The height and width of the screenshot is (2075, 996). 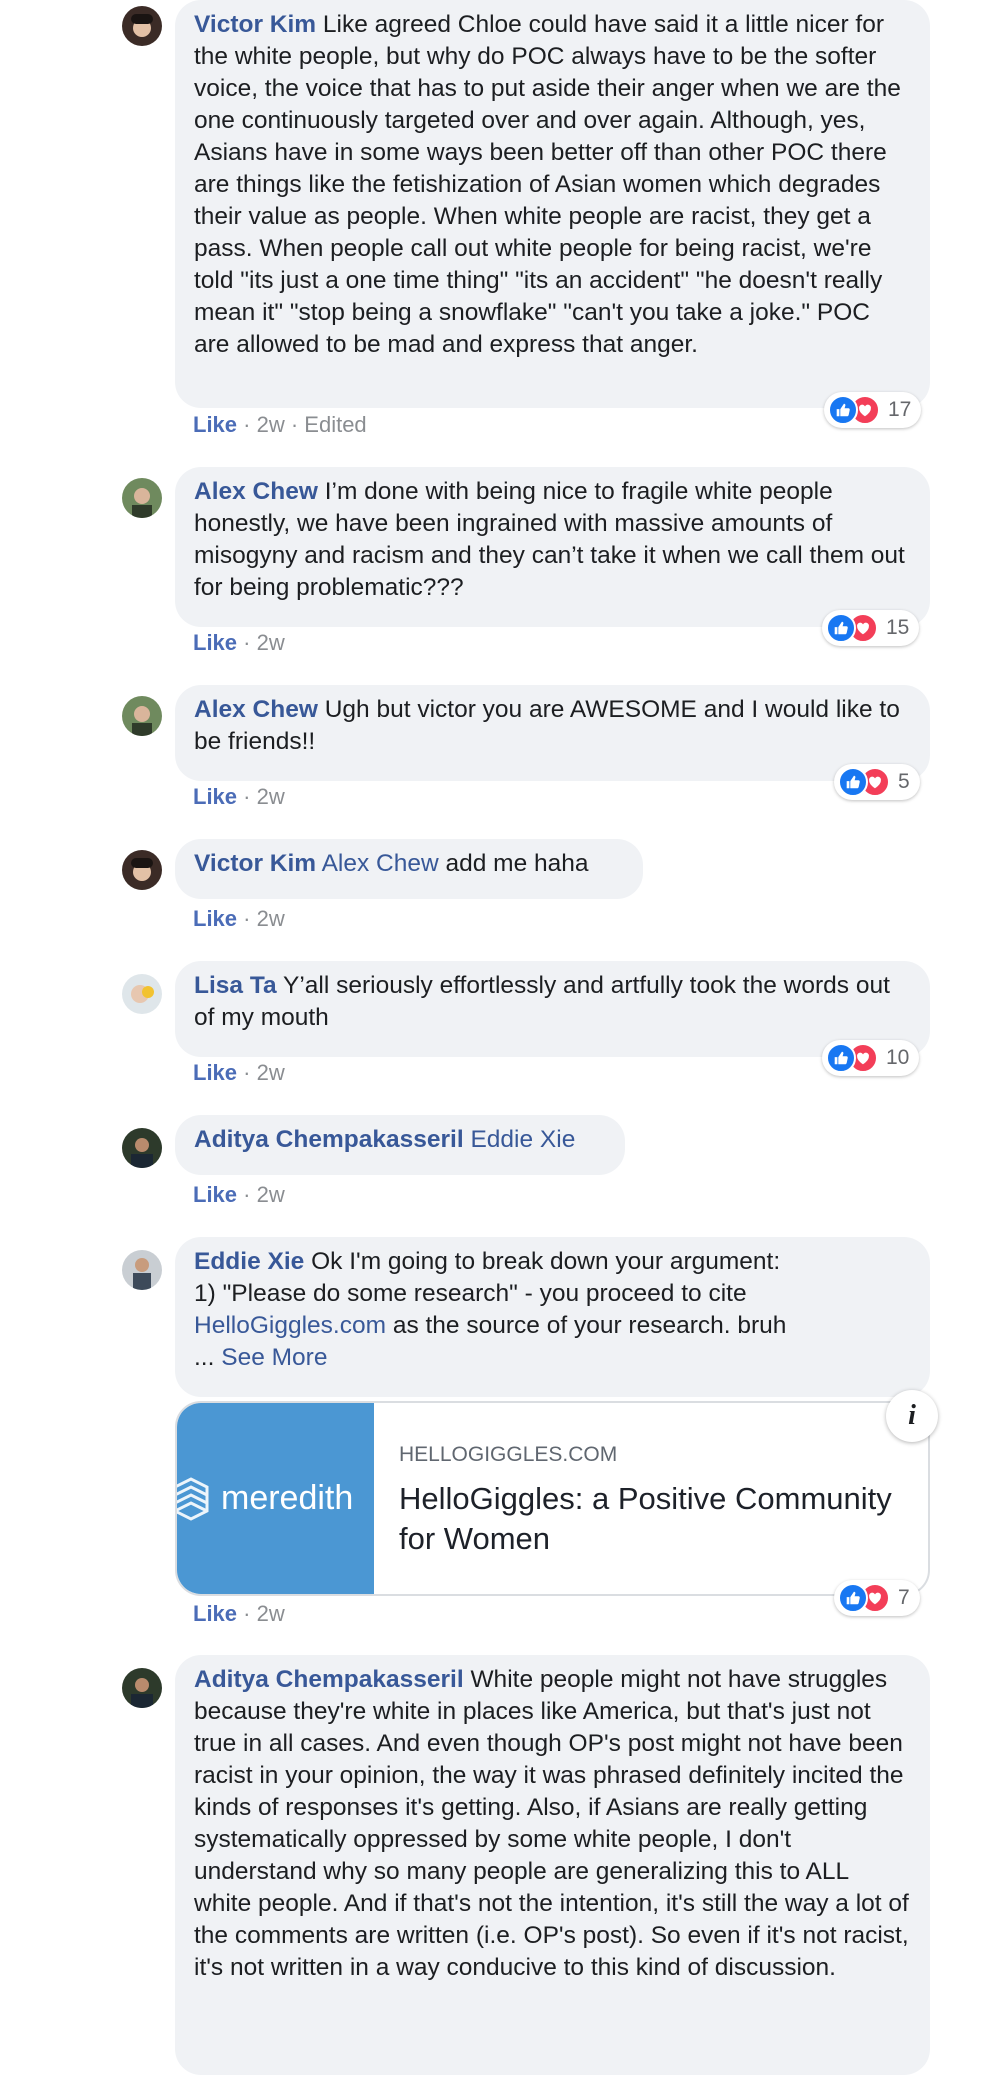 I want to click on reaction-count: 7, so click(x=904, y=1597).